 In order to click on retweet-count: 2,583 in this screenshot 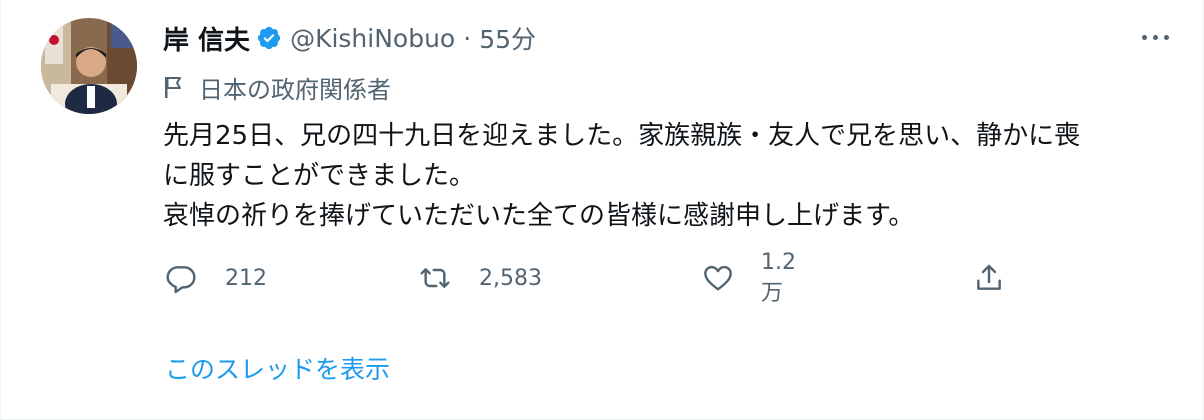, I will do `click(510, 278)`.